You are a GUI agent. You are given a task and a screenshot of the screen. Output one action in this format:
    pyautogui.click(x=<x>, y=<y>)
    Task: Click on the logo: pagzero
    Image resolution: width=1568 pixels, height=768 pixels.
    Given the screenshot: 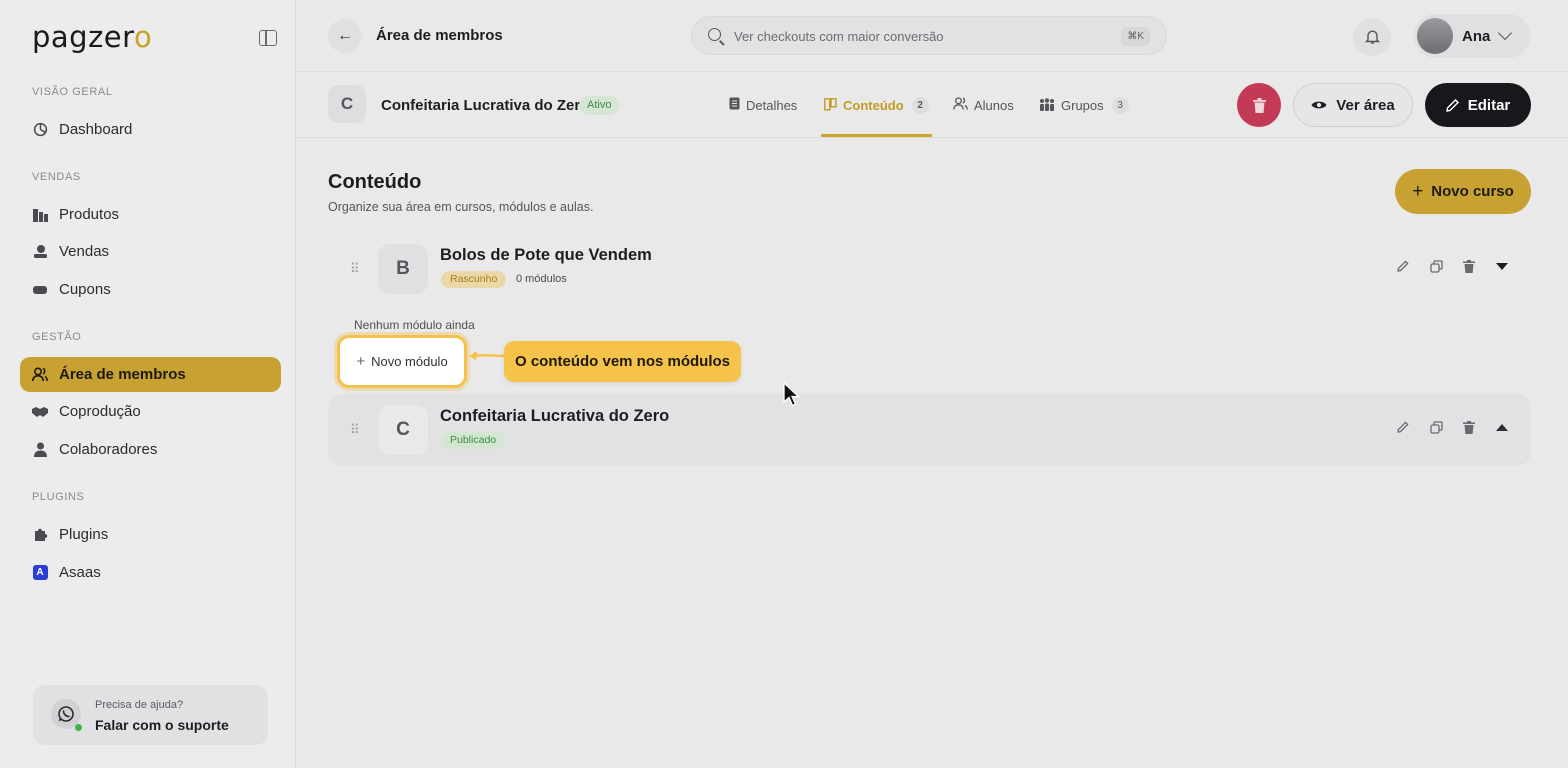 What is the action you would take?
    pyautogui.click(x=92, y=37)
    